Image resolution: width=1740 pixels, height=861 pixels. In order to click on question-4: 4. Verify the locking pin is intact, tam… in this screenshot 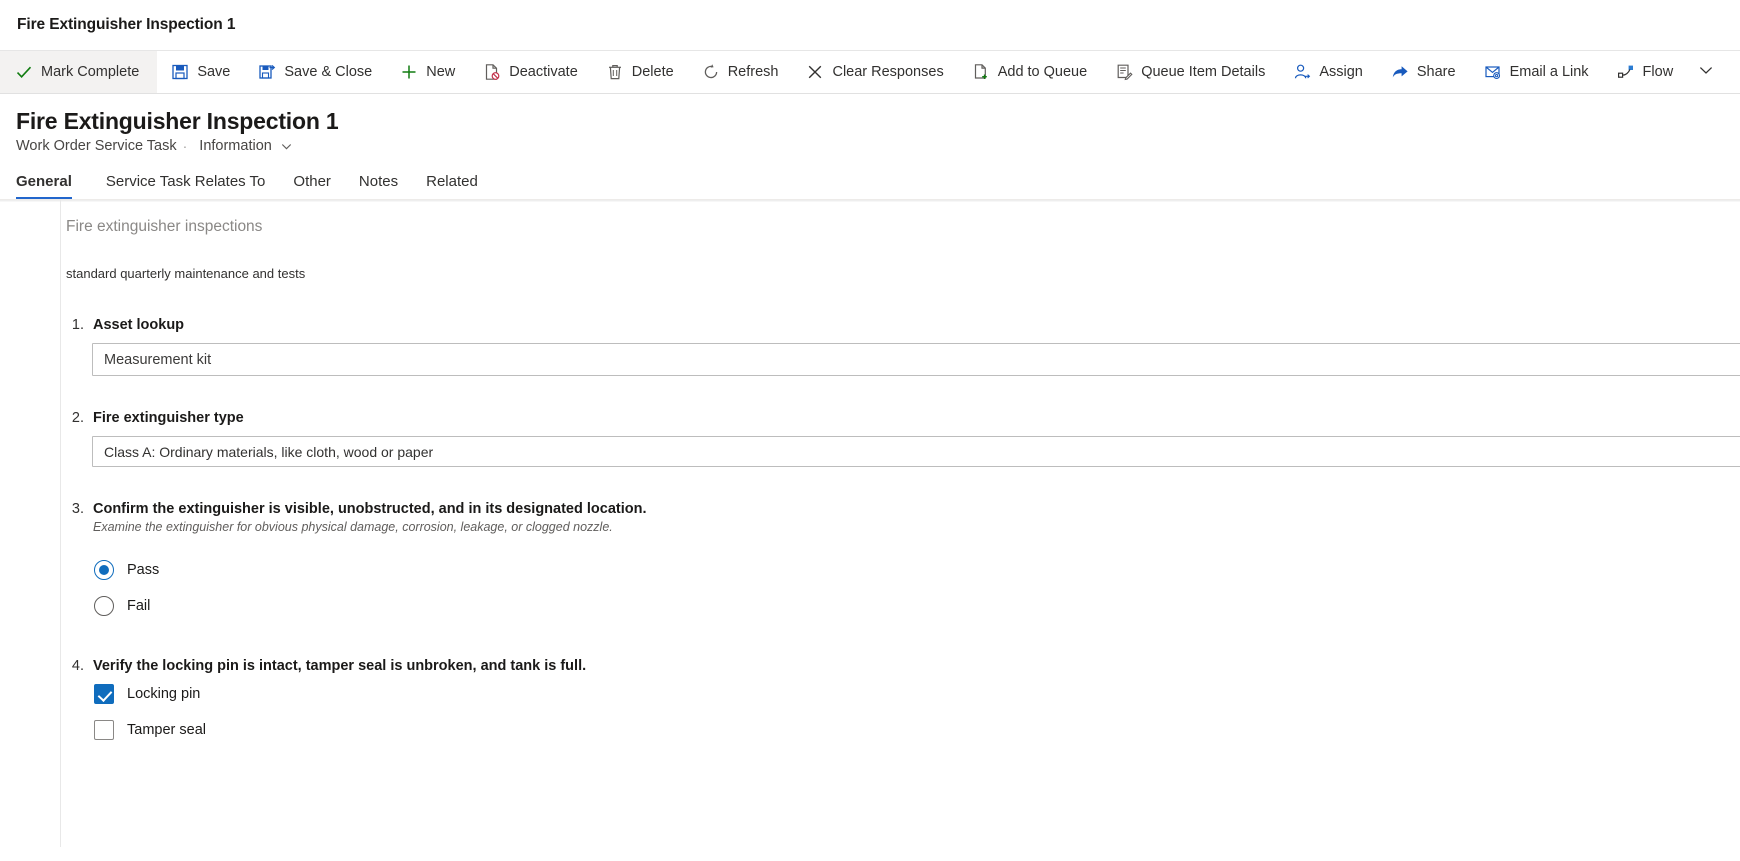, I will do `click(903, 703)`.